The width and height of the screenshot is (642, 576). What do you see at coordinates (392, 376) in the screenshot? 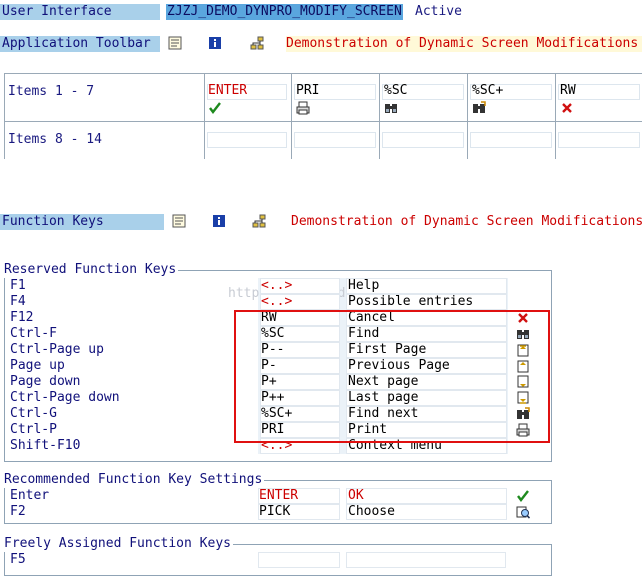
I see `highlight-frame` at bounding box center [392, 376].